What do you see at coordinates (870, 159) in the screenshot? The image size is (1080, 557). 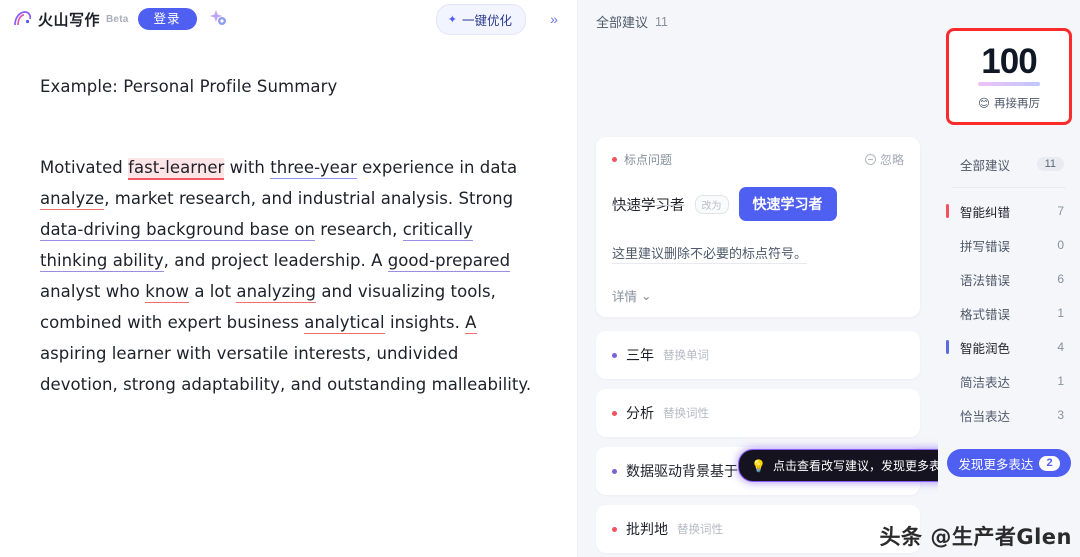 I see `minus-circle-icon` at bounding box center [870, 159].